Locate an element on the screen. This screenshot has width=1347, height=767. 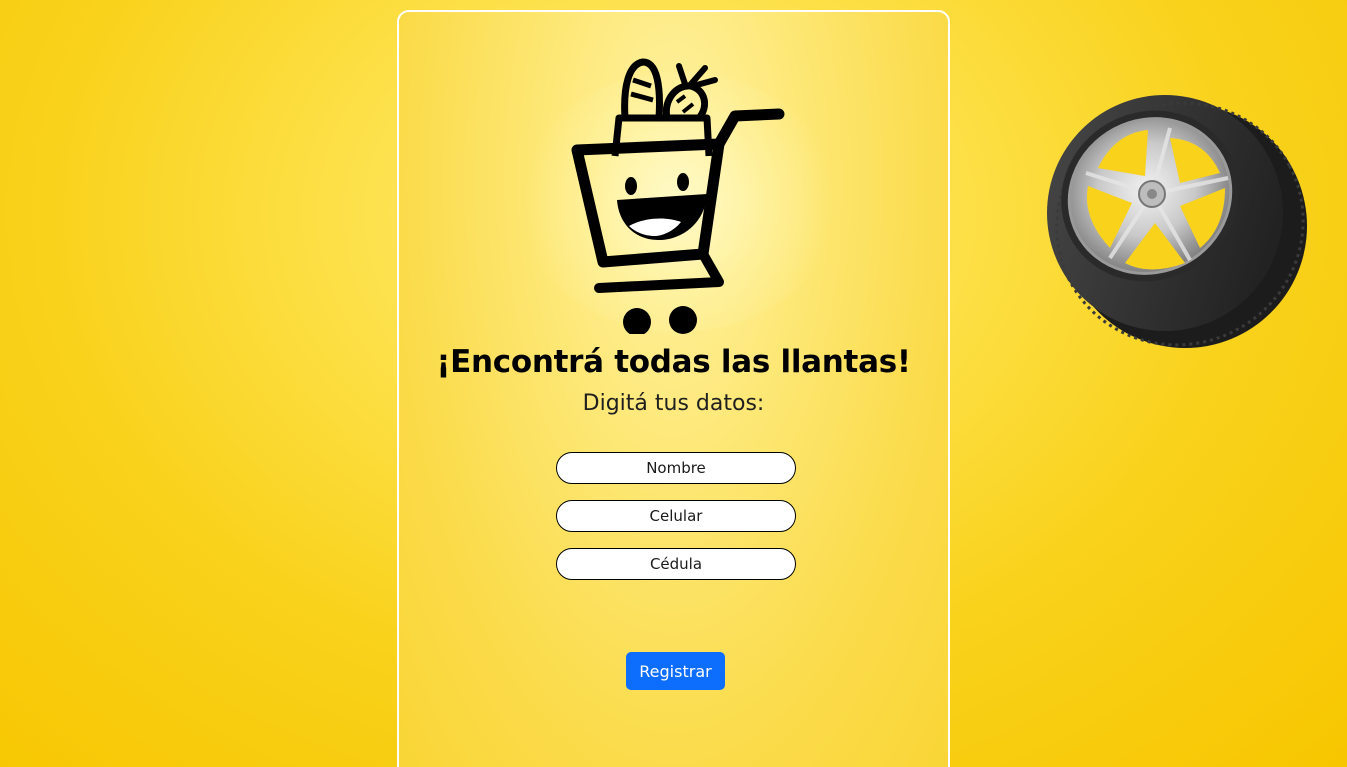
form-subtitle: Digitá tus datos: is located at coordinates (673, 403).